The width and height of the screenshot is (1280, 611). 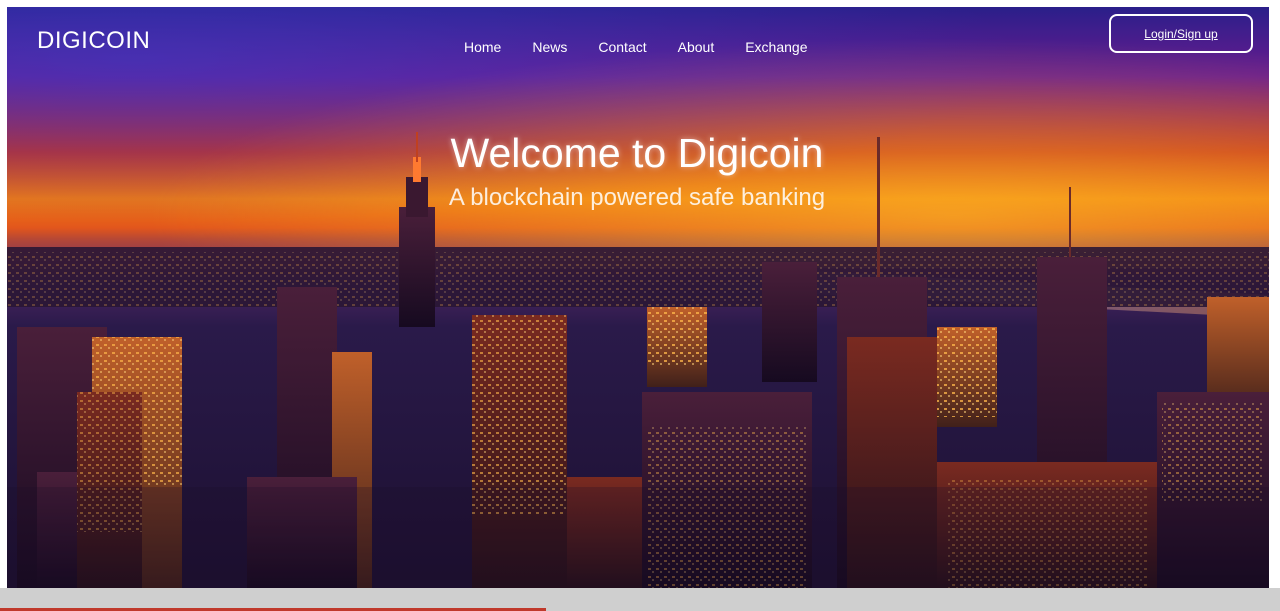 What do you see at coordinates (637, 153) in the screenshot?
I see `hero-title: Welcome to Digicoin` at bounding box center [637, 153].